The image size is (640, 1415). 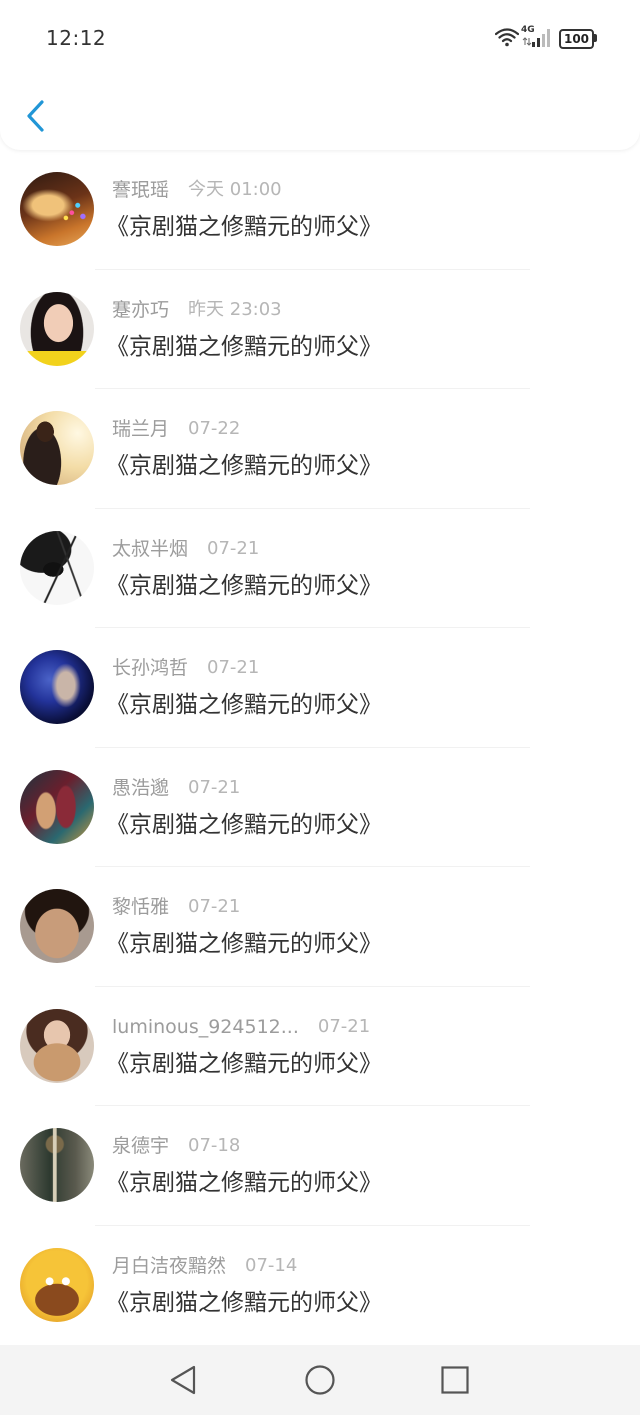 What do you see at coordinates (176, 1146) in the screenshot?
I see `list-item-meta: 泉德宇 07-18` at bounding box center [176, 1146].